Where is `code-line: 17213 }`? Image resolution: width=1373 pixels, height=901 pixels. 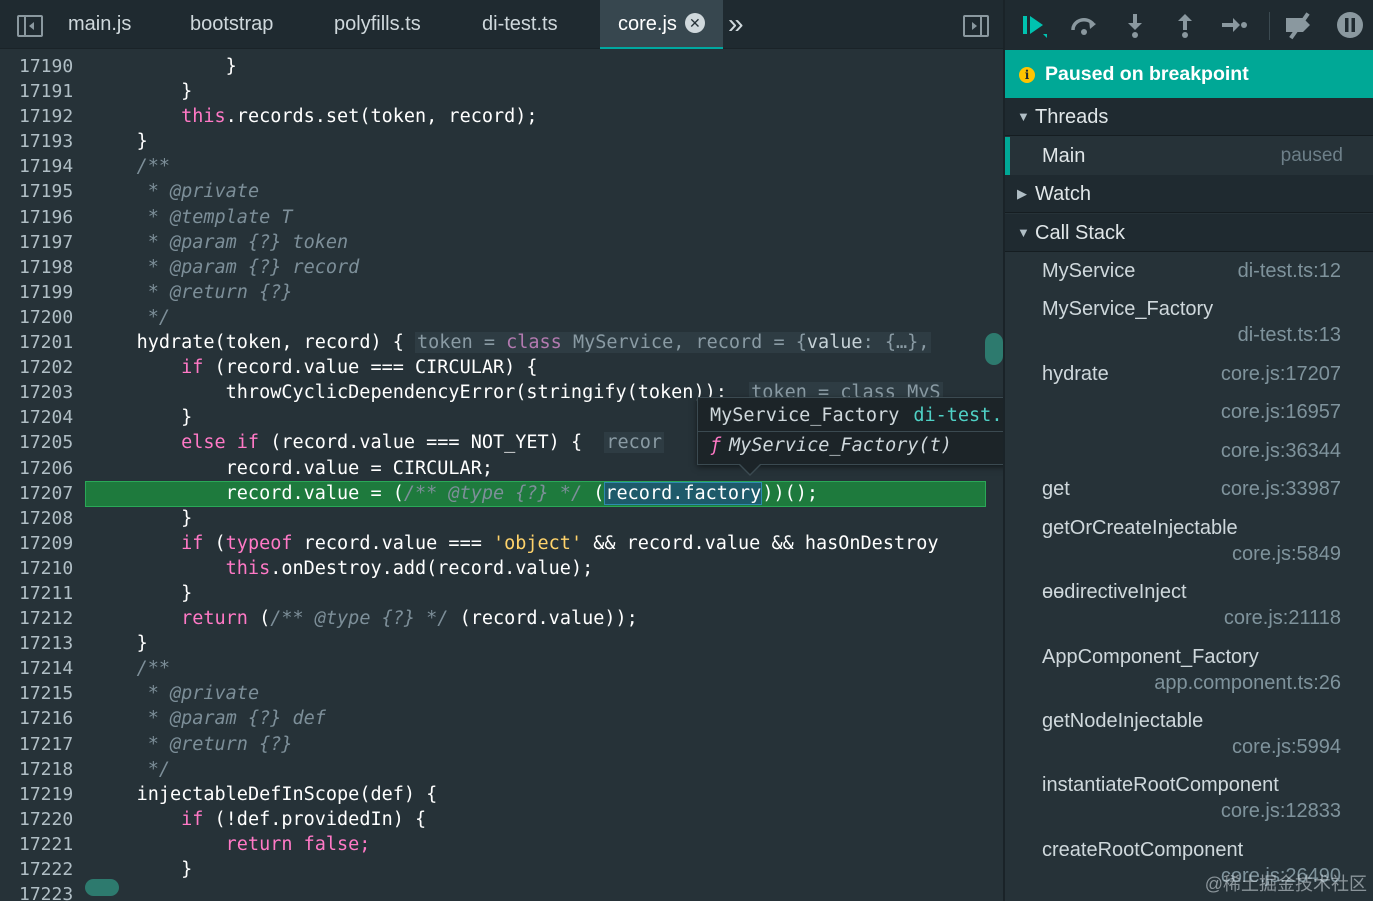
code-line: 17213 } is located at coordinates (501, 643).